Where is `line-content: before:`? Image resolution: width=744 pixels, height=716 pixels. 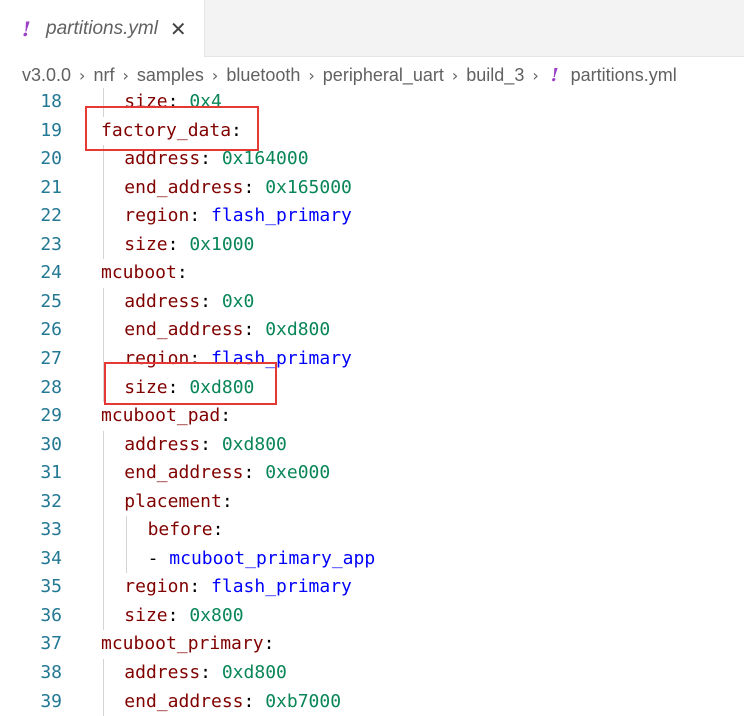
line-content: before: is located at coordinates (186, 530).